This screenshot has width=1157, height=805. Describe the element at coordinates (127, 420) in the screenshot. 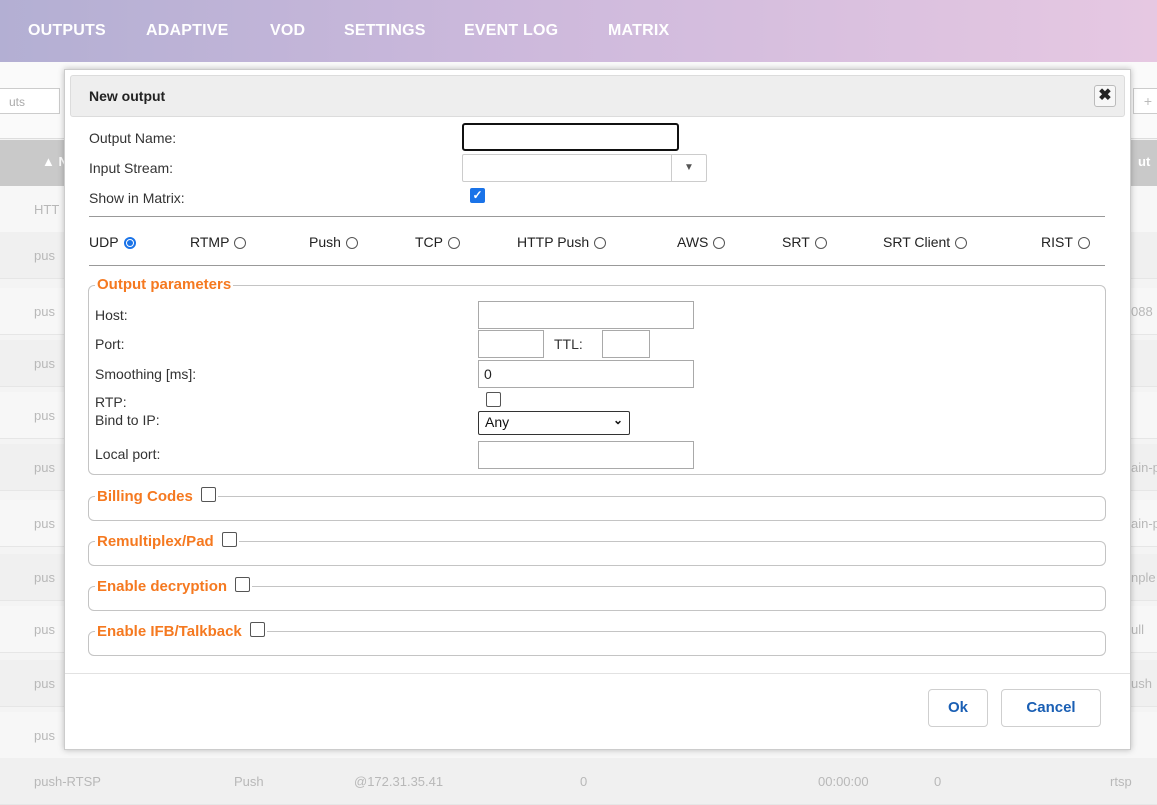

I see `bind-to-ip-label: Bind to IP:` at that location.